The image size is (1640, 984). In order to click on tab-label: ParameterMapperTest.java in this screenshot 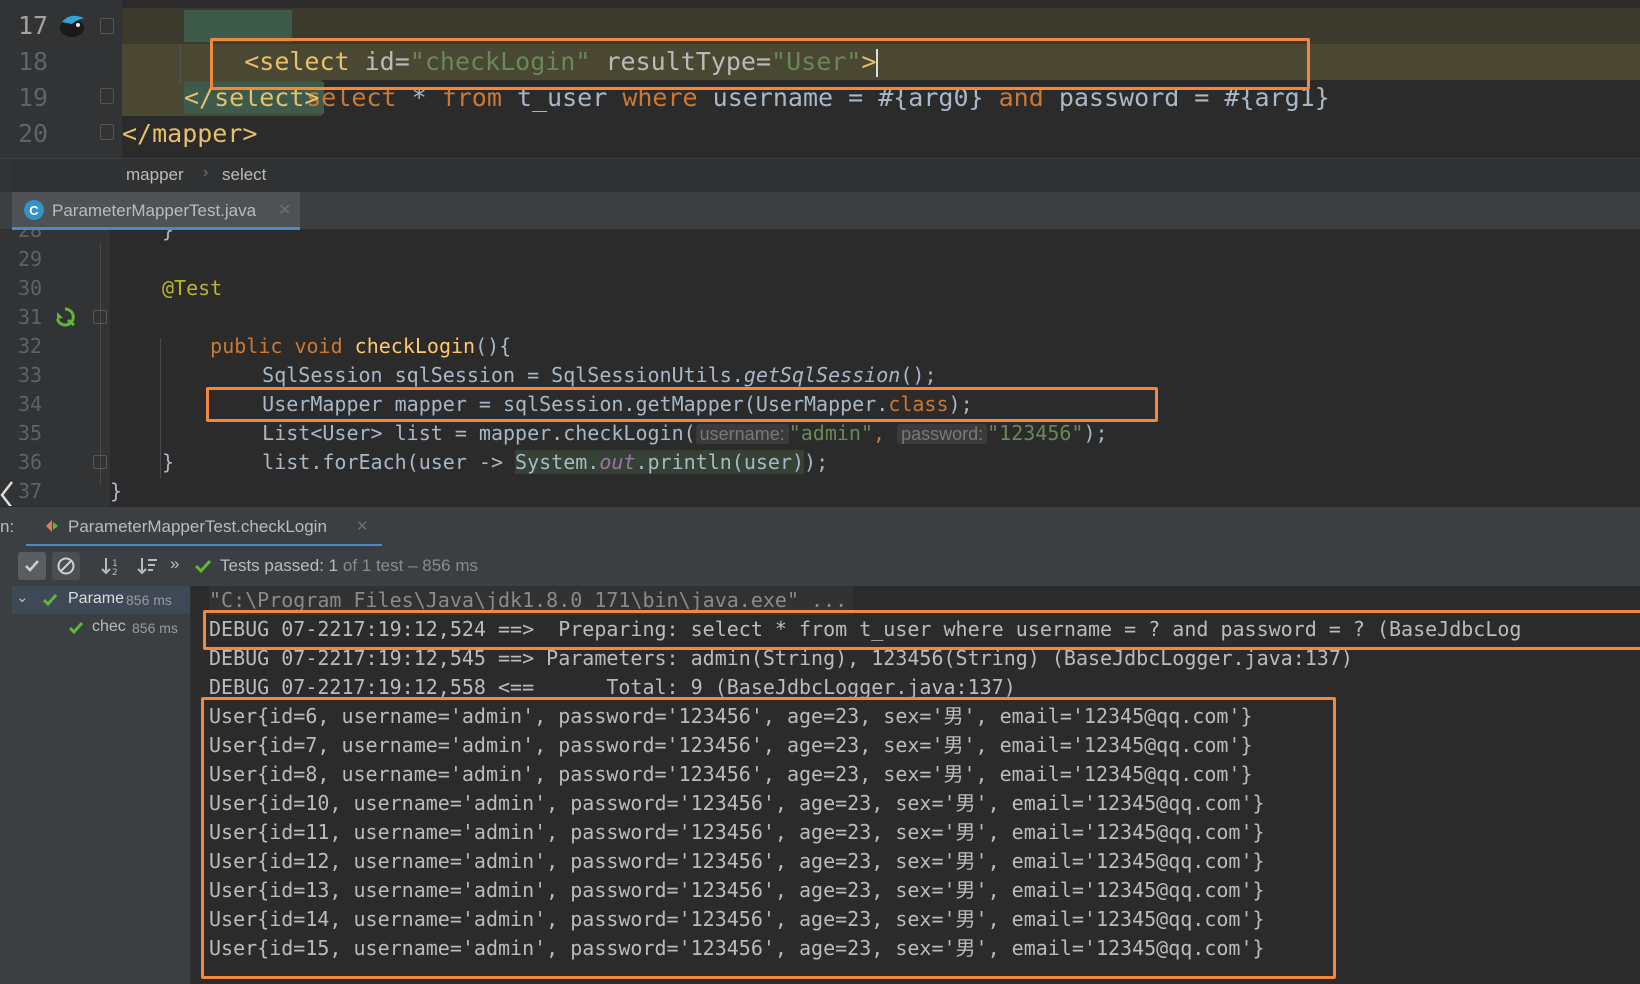, I will do `click(154, 210)`.